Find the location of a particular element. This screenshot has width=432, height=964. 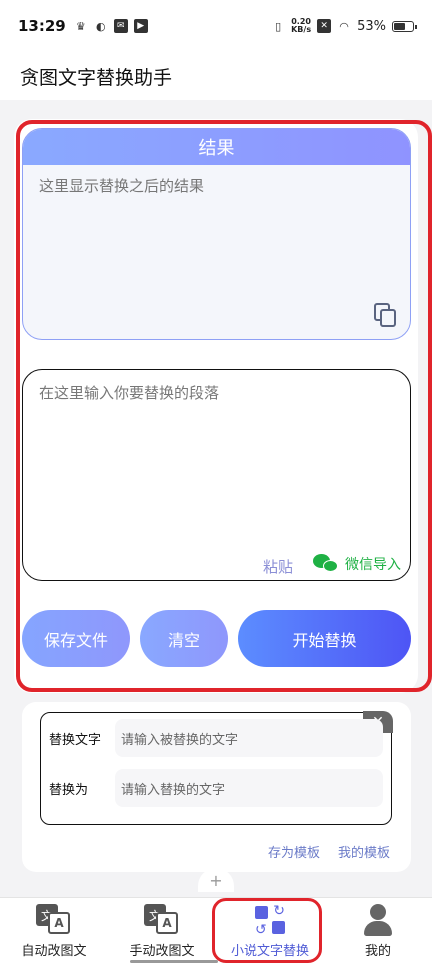

battery-icon is located at coordinates (404, 26).